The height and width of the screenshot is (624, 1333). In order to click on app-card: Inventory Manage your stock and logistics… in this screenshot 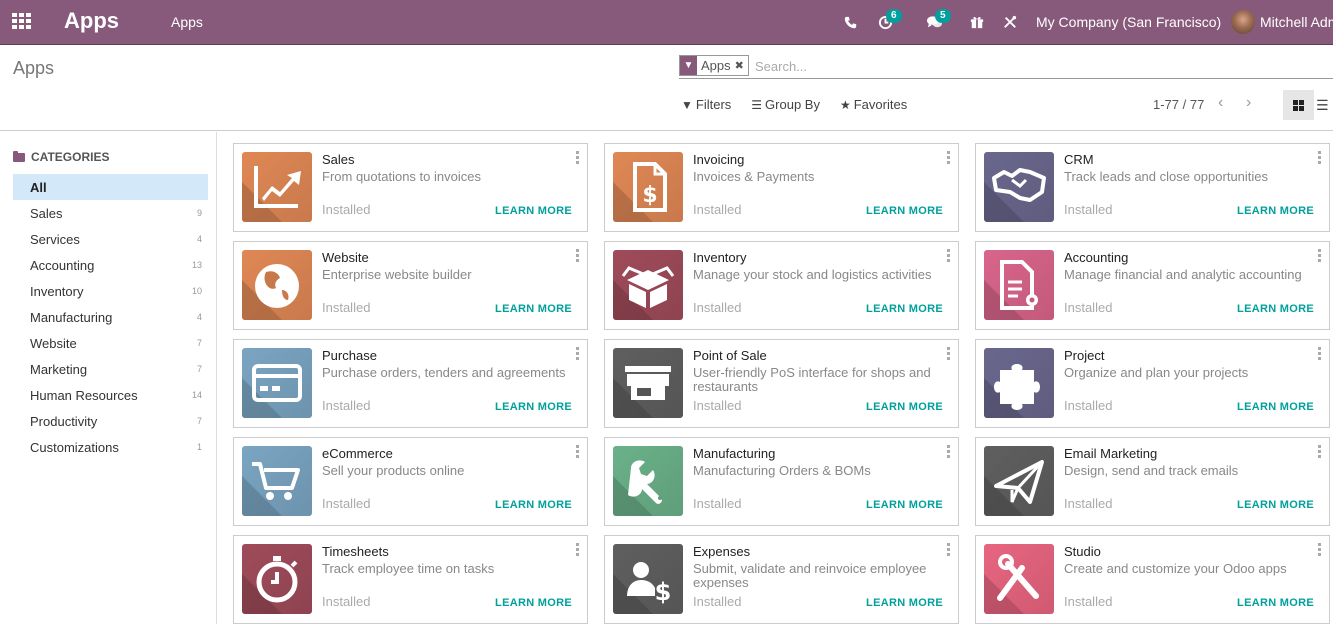, I will do `click(781, 285)`.